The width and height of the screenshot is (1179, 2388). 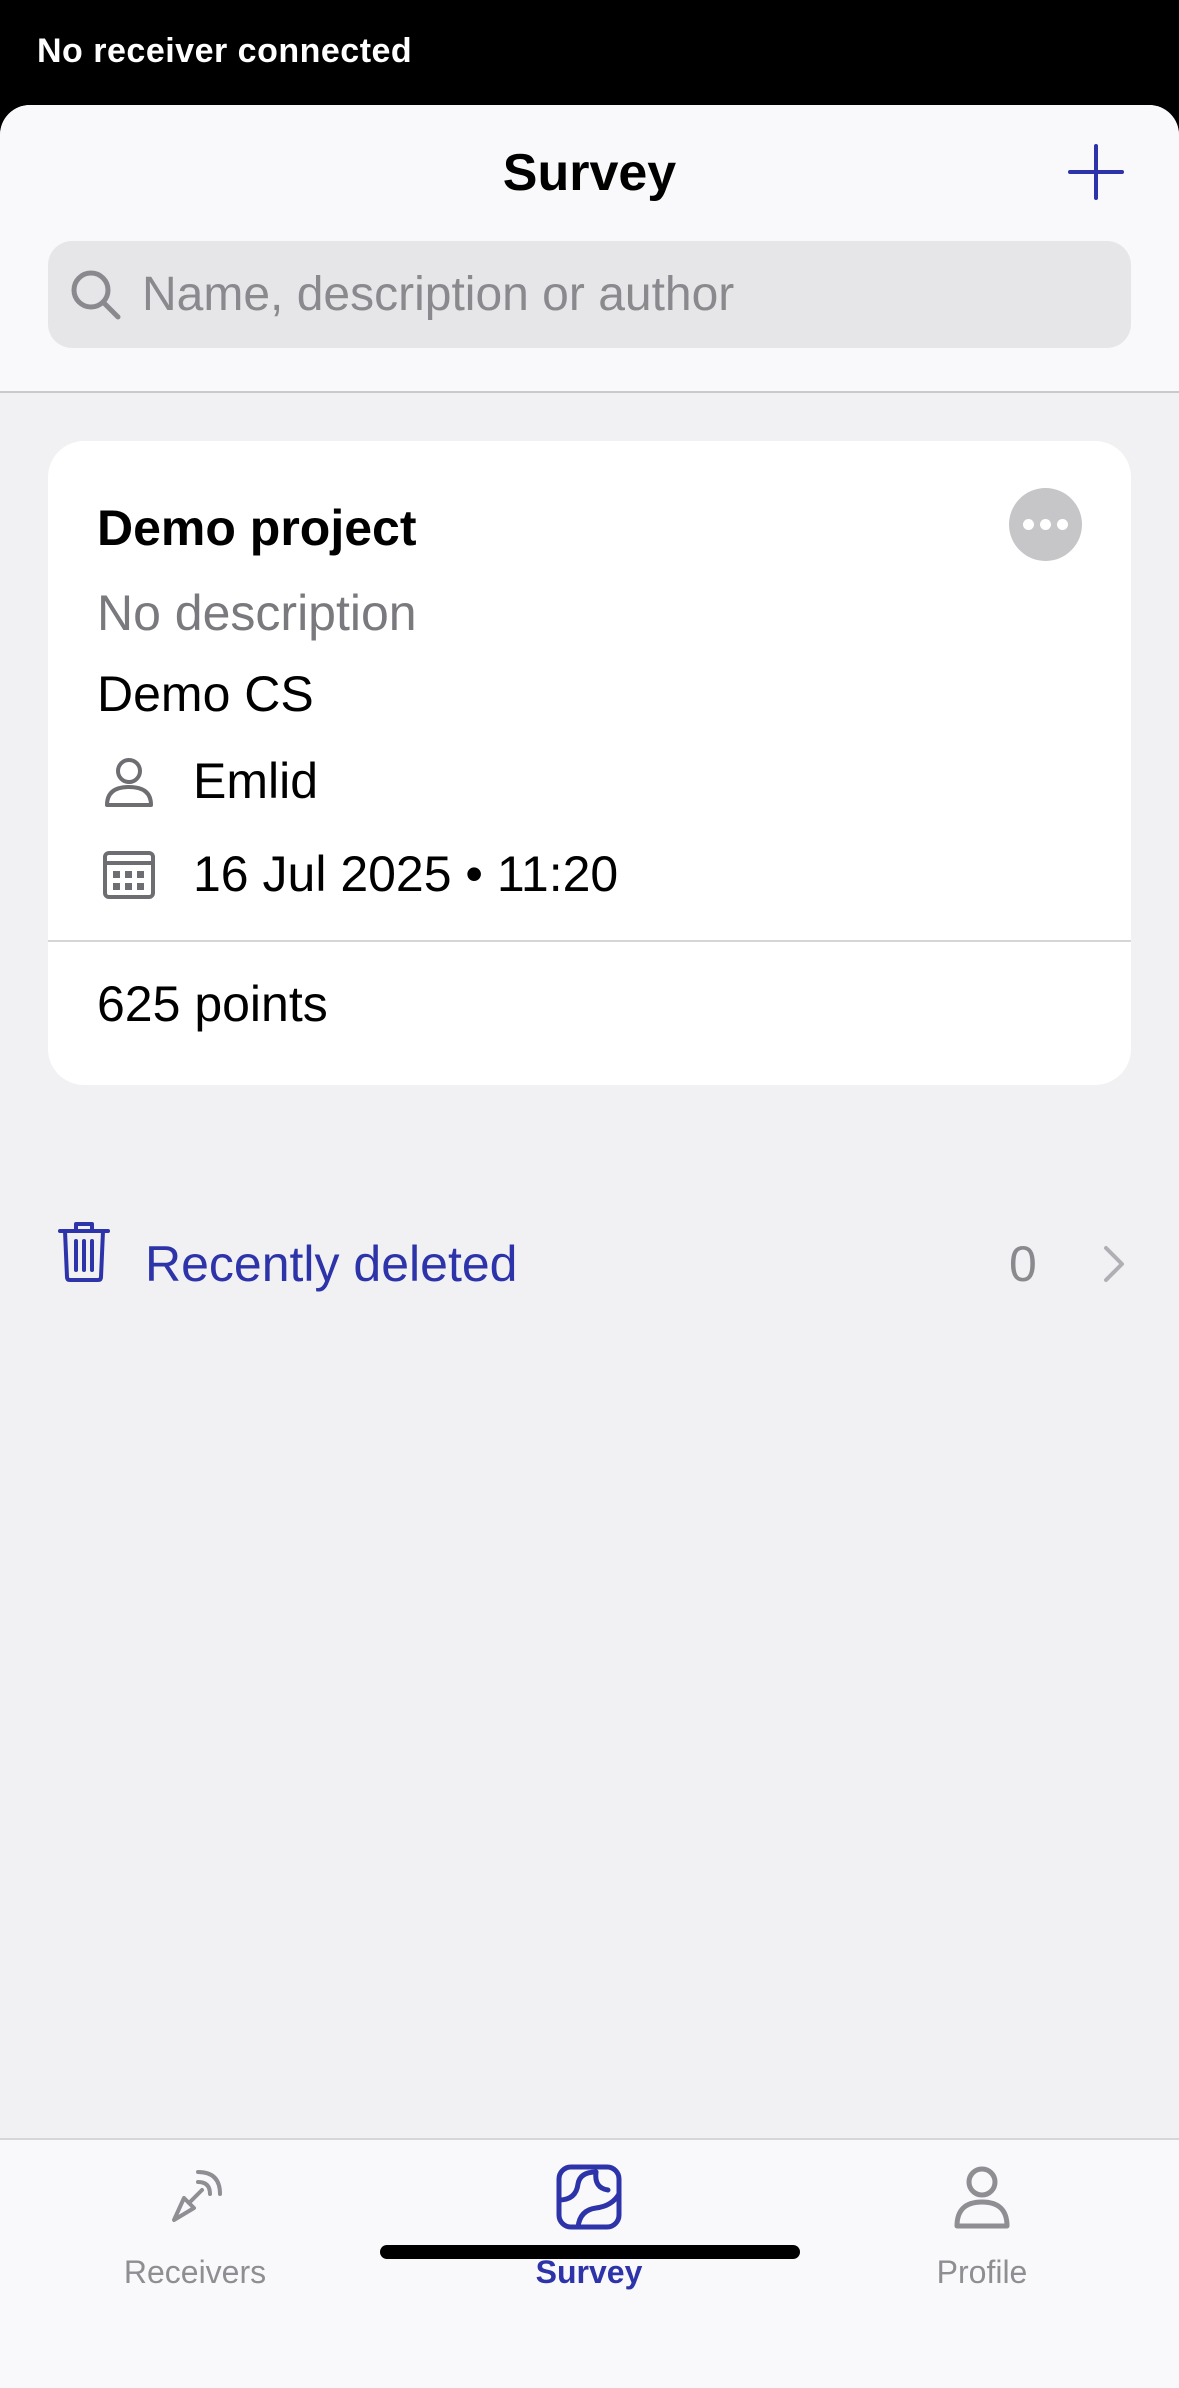 What do you see at coordinates (1114, 1264) in the screenshot?
I see `chevron-right-icon` at bounding box center [1114, 1264].